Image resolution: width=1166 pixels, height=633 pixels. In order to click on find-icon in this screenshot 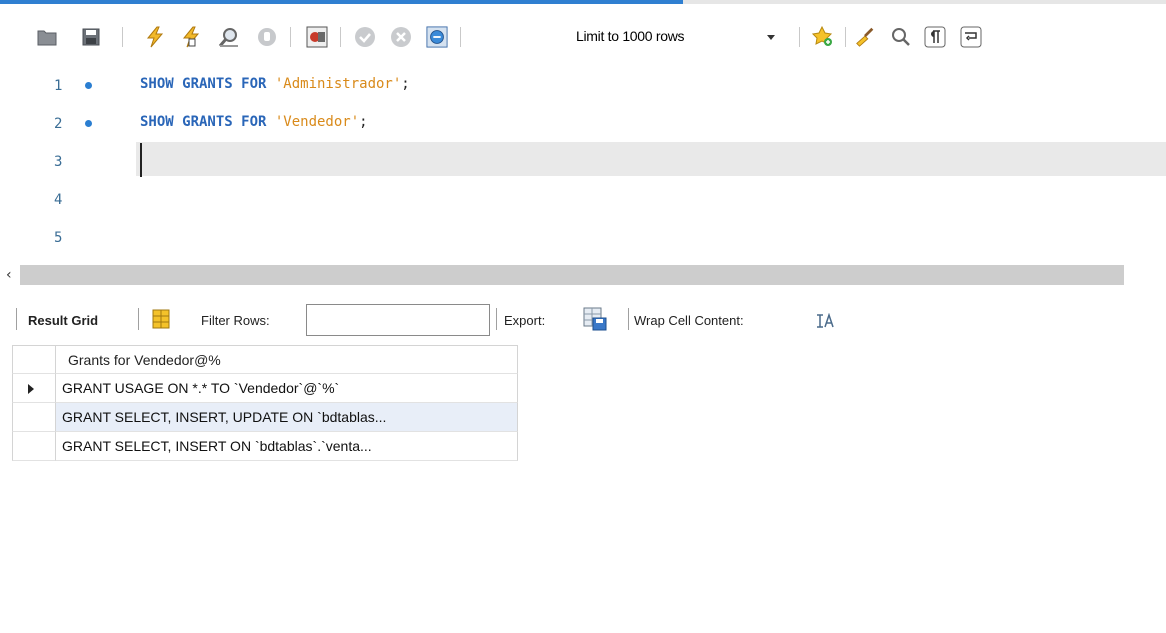, I will do `click(901, 37)`.